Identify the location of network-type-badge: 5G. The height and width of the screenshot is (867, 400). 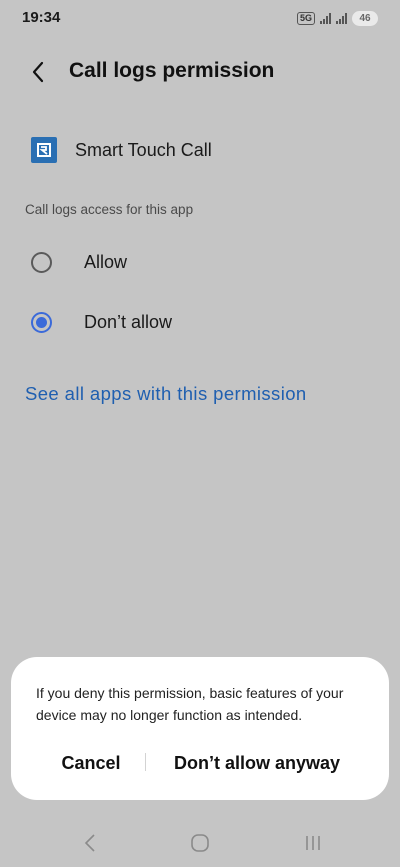
(305, 18).